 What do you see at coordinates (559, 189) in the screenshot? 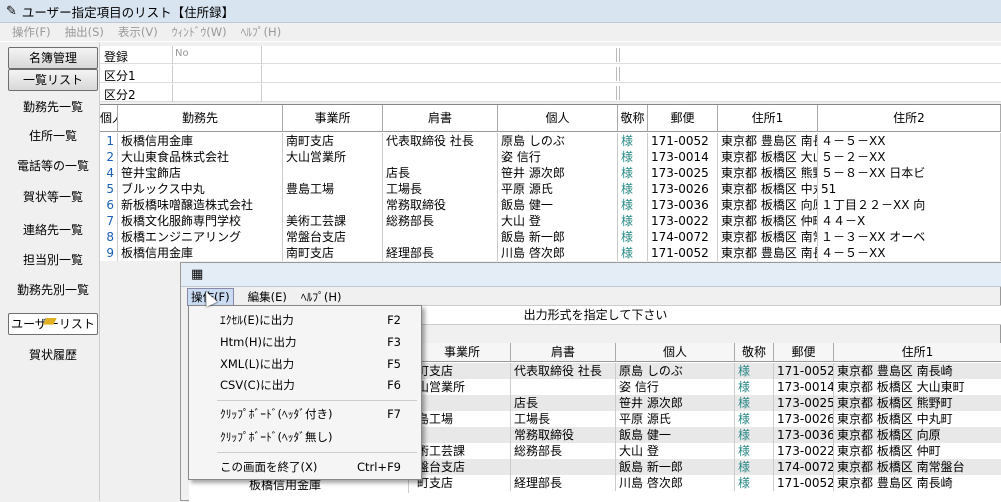
I see `grid-cell-col-name: 平原 源氏` at bounding box center [559, 189].